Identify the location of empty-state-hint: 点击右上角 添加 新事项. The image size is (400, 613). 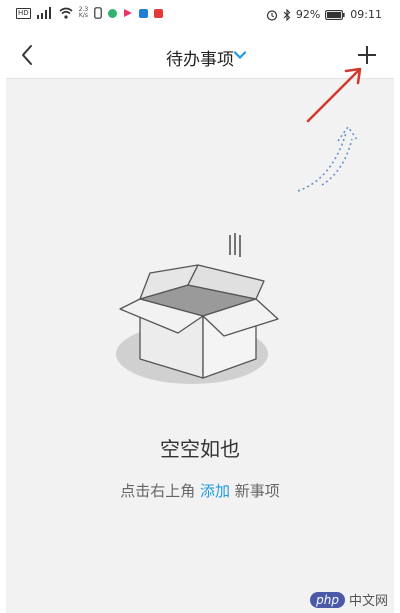
(200, 490).